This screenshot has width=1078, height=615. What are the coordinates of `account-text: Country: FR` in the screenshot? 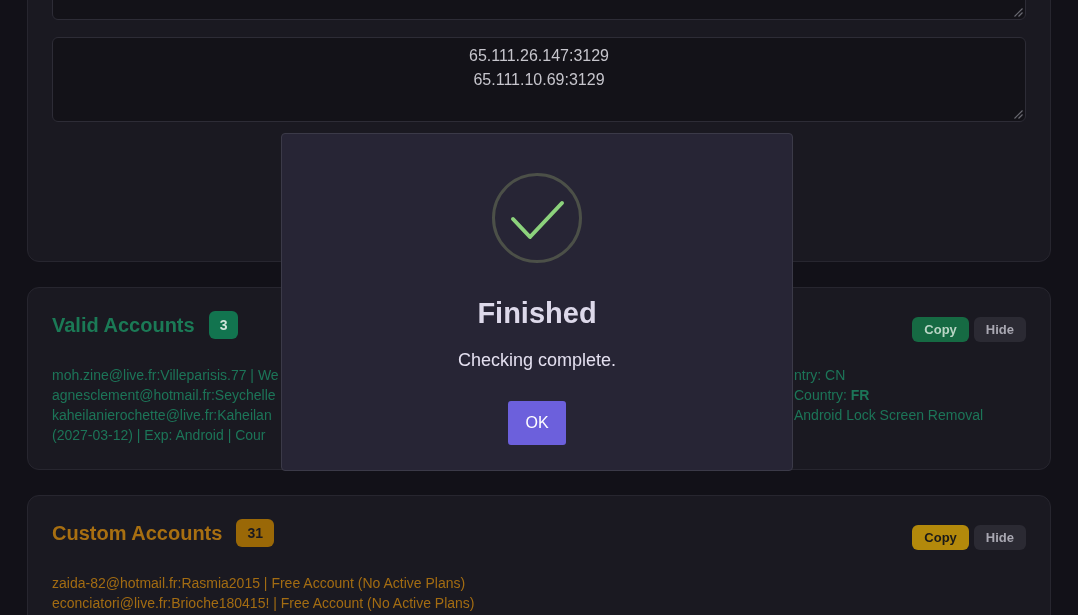 It's located at (832, 395).